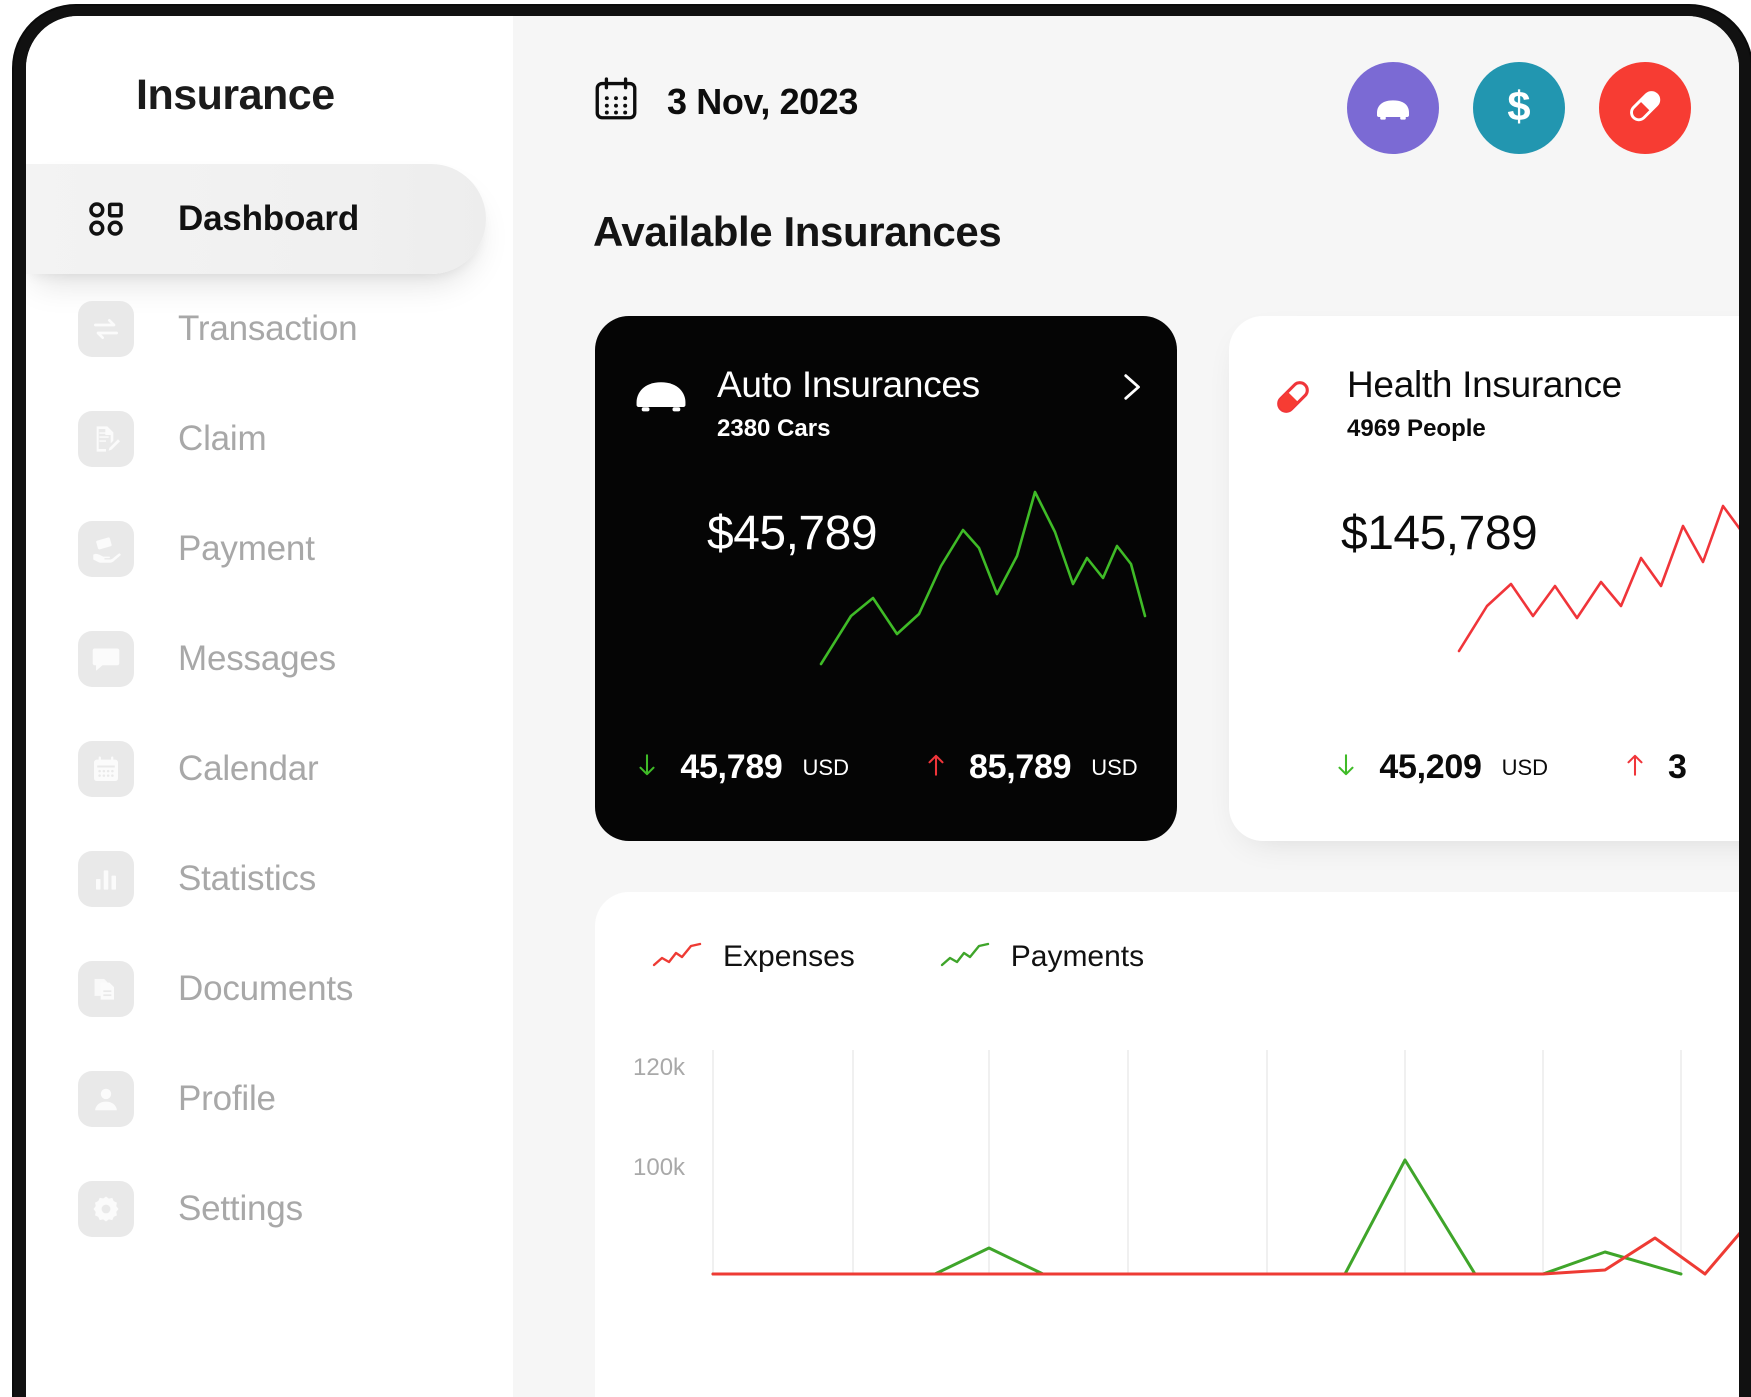  I want to click on card-title-group: Health Insurance 4969 People, so click(1543, 403).